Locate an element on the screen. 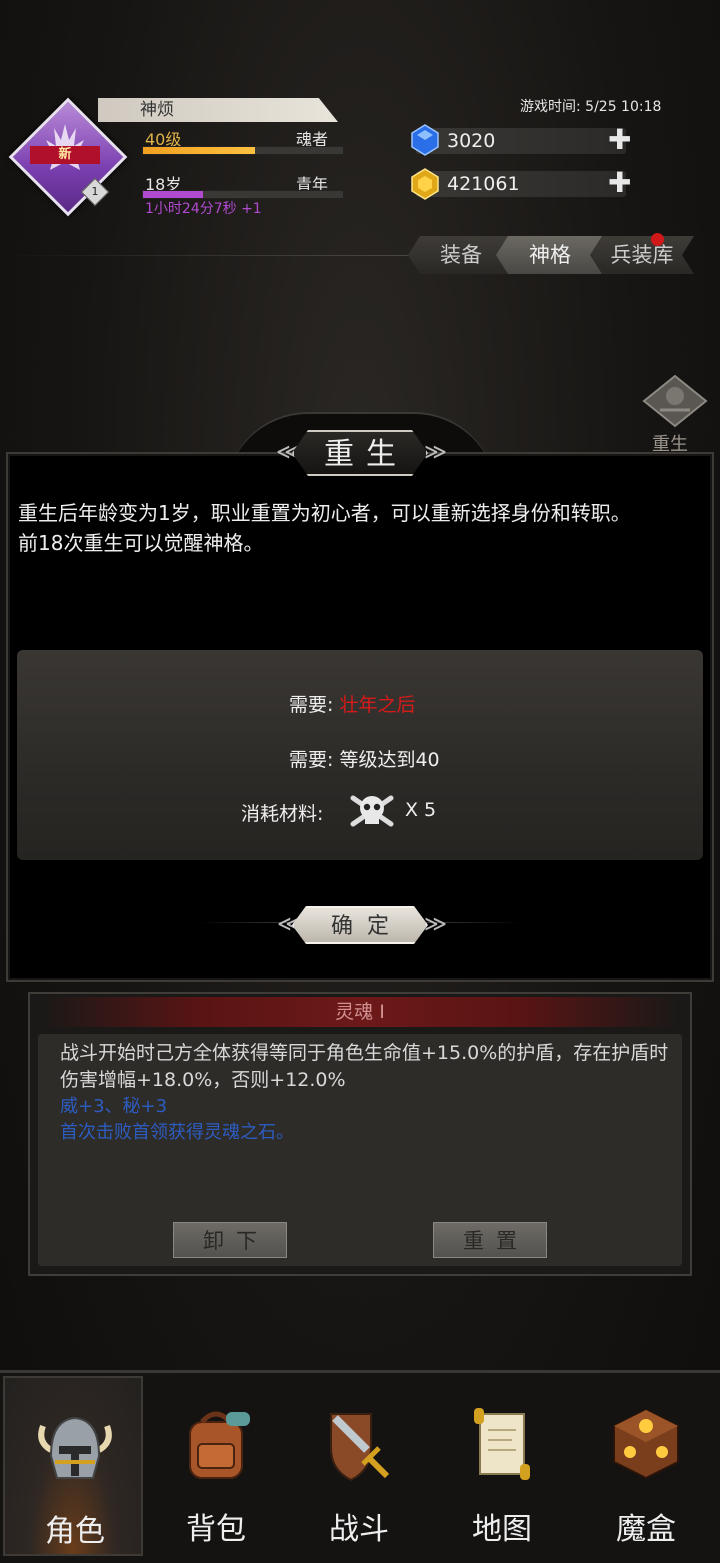 The height and width of the screenshot is (1563, 720). add-gems-button: ✚ is located at coordinates (619, 140).